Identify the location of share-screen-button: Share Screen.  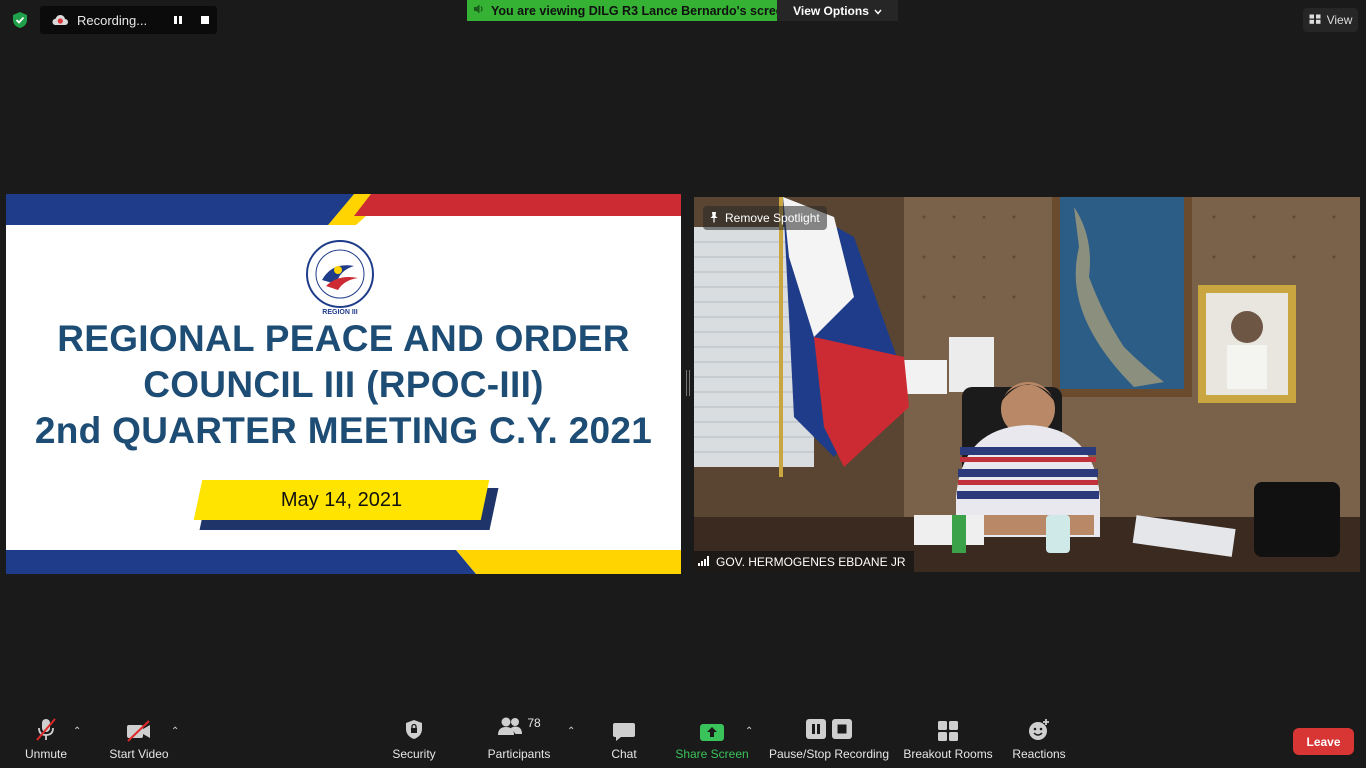
(712, 740).